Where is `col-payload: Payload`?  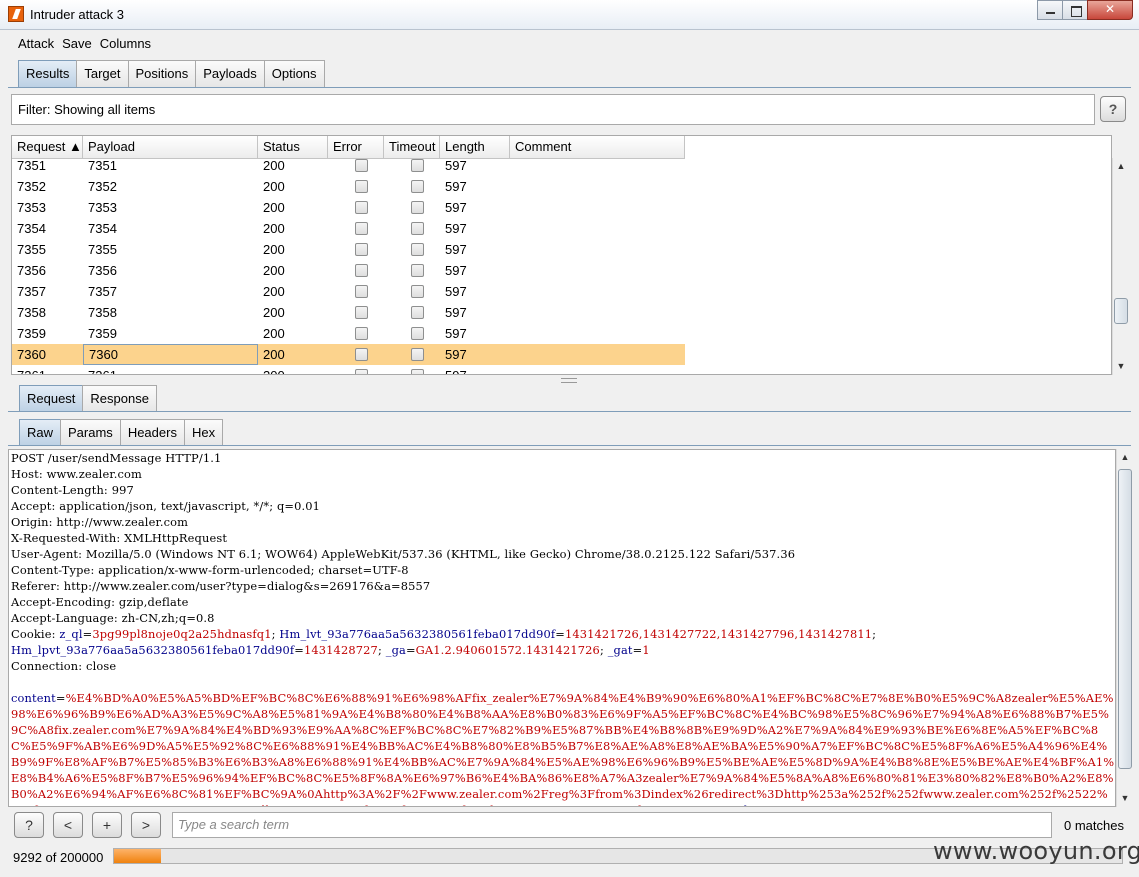
col-payload: Payload is located at coordinates (170, 147).